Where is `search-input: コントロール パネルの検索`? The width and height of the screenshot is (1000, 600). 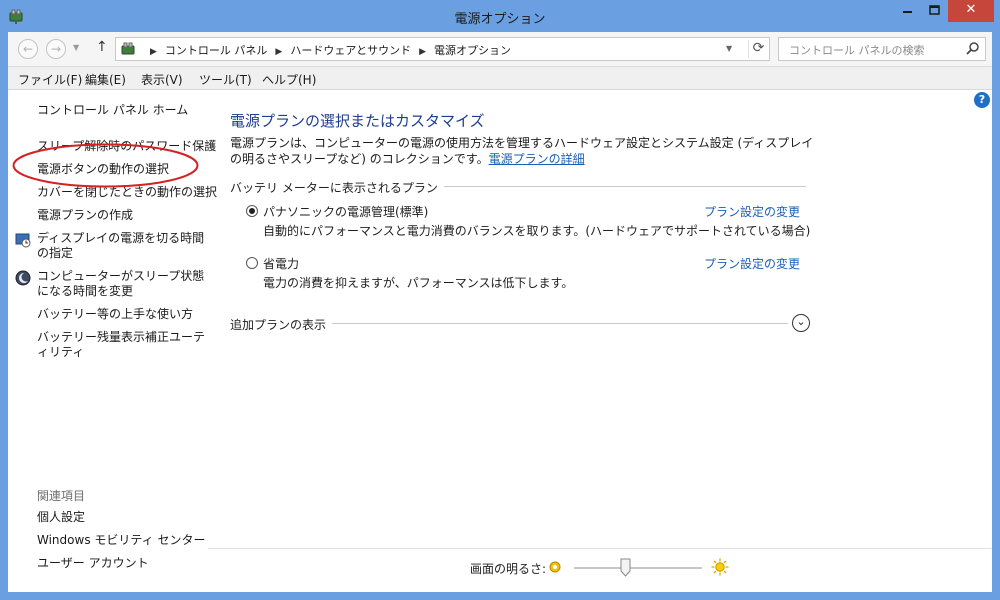 search-input: コントロール パネルの検索 is located at coordinates (882, 49).